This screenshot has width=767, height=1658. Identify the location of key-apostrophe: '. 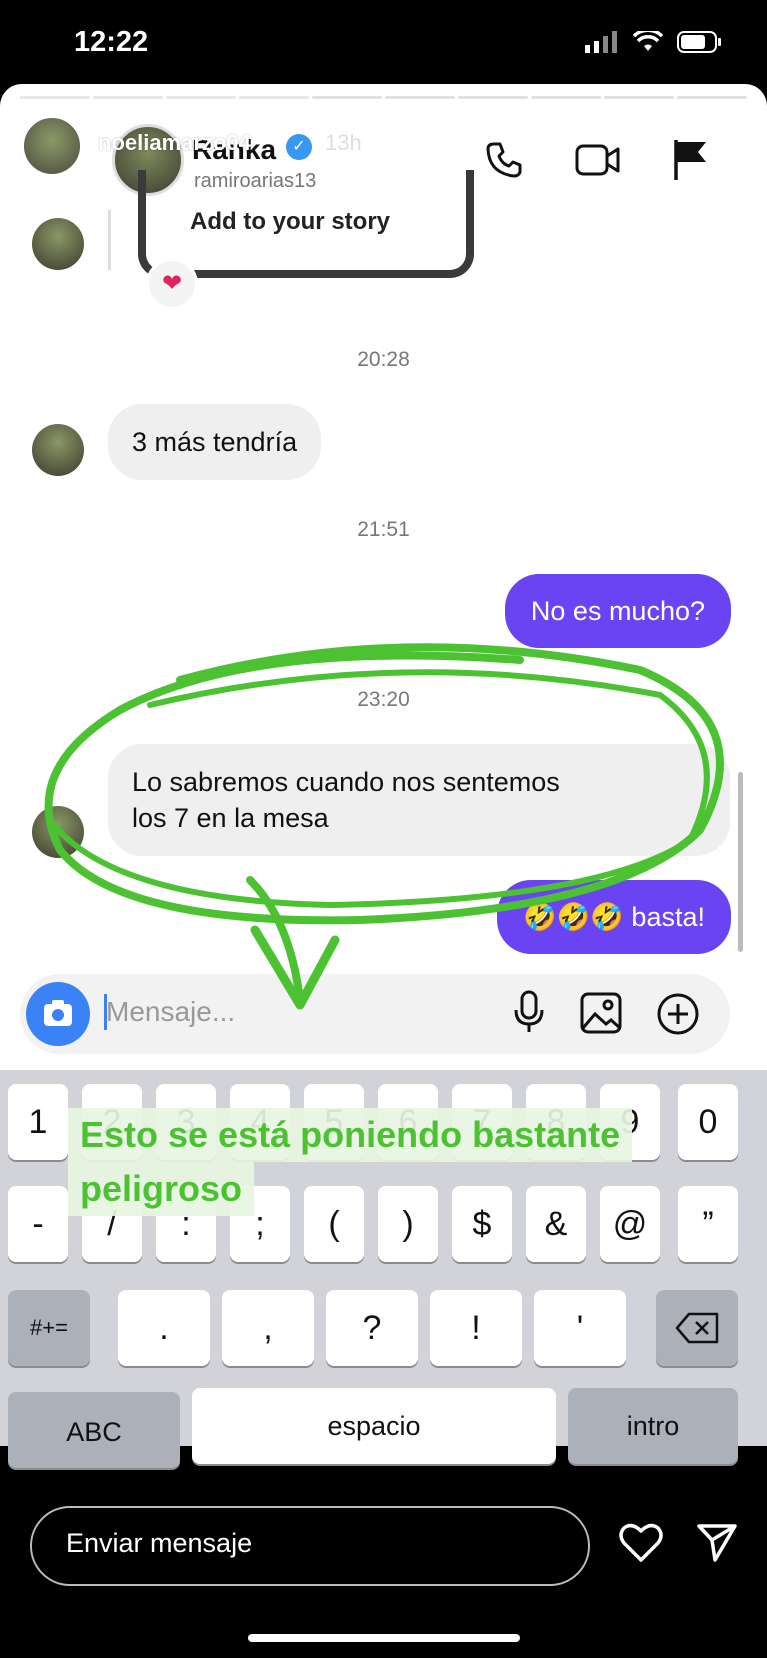
(580, 1328).